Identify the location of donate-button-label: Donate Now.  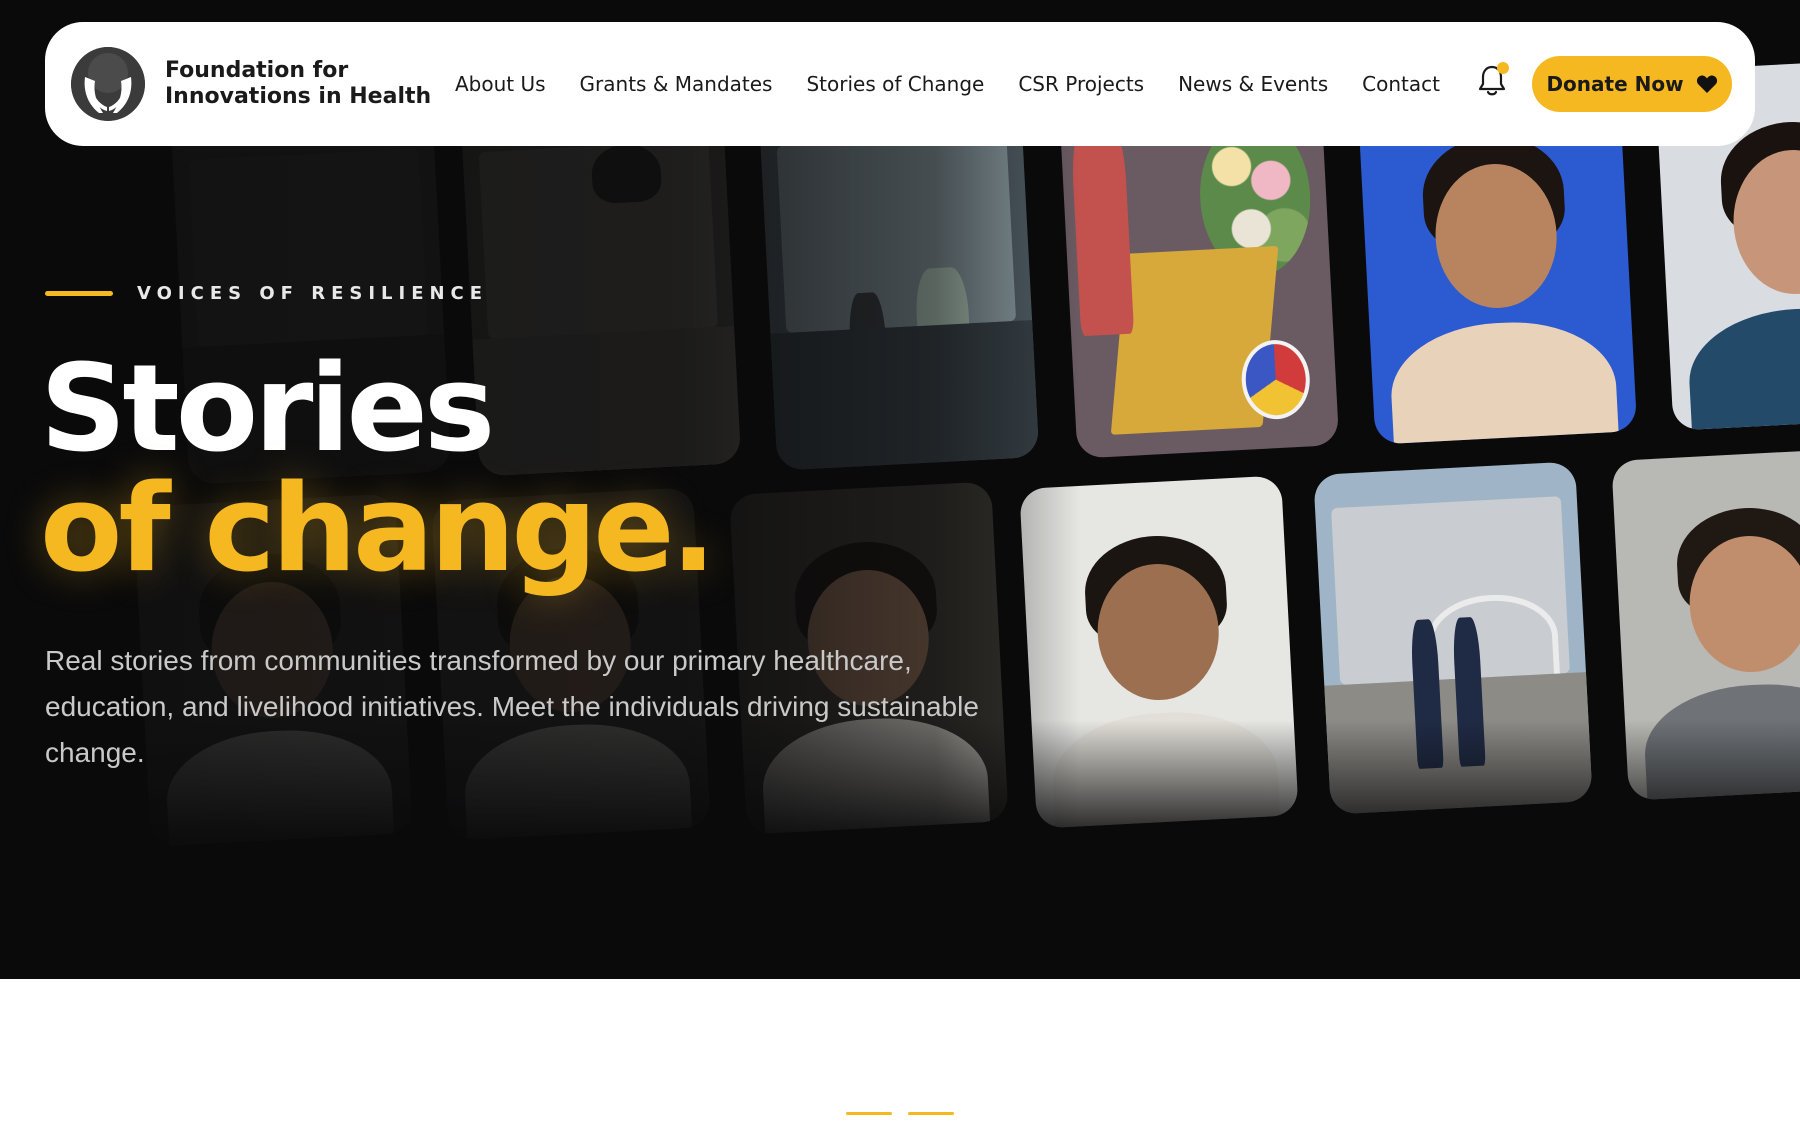
(1615, 84).